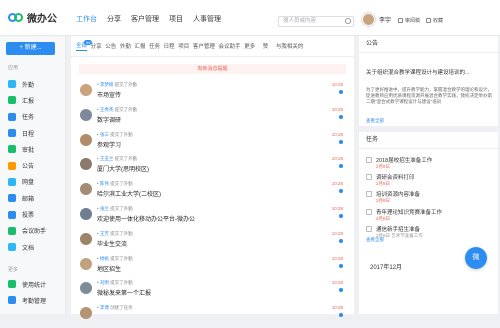 This screenshot has width=500, height=328. Describe the element at coordinates (145, 19) in the screenshot. I see `nav-customer: 客户管理` at that location.